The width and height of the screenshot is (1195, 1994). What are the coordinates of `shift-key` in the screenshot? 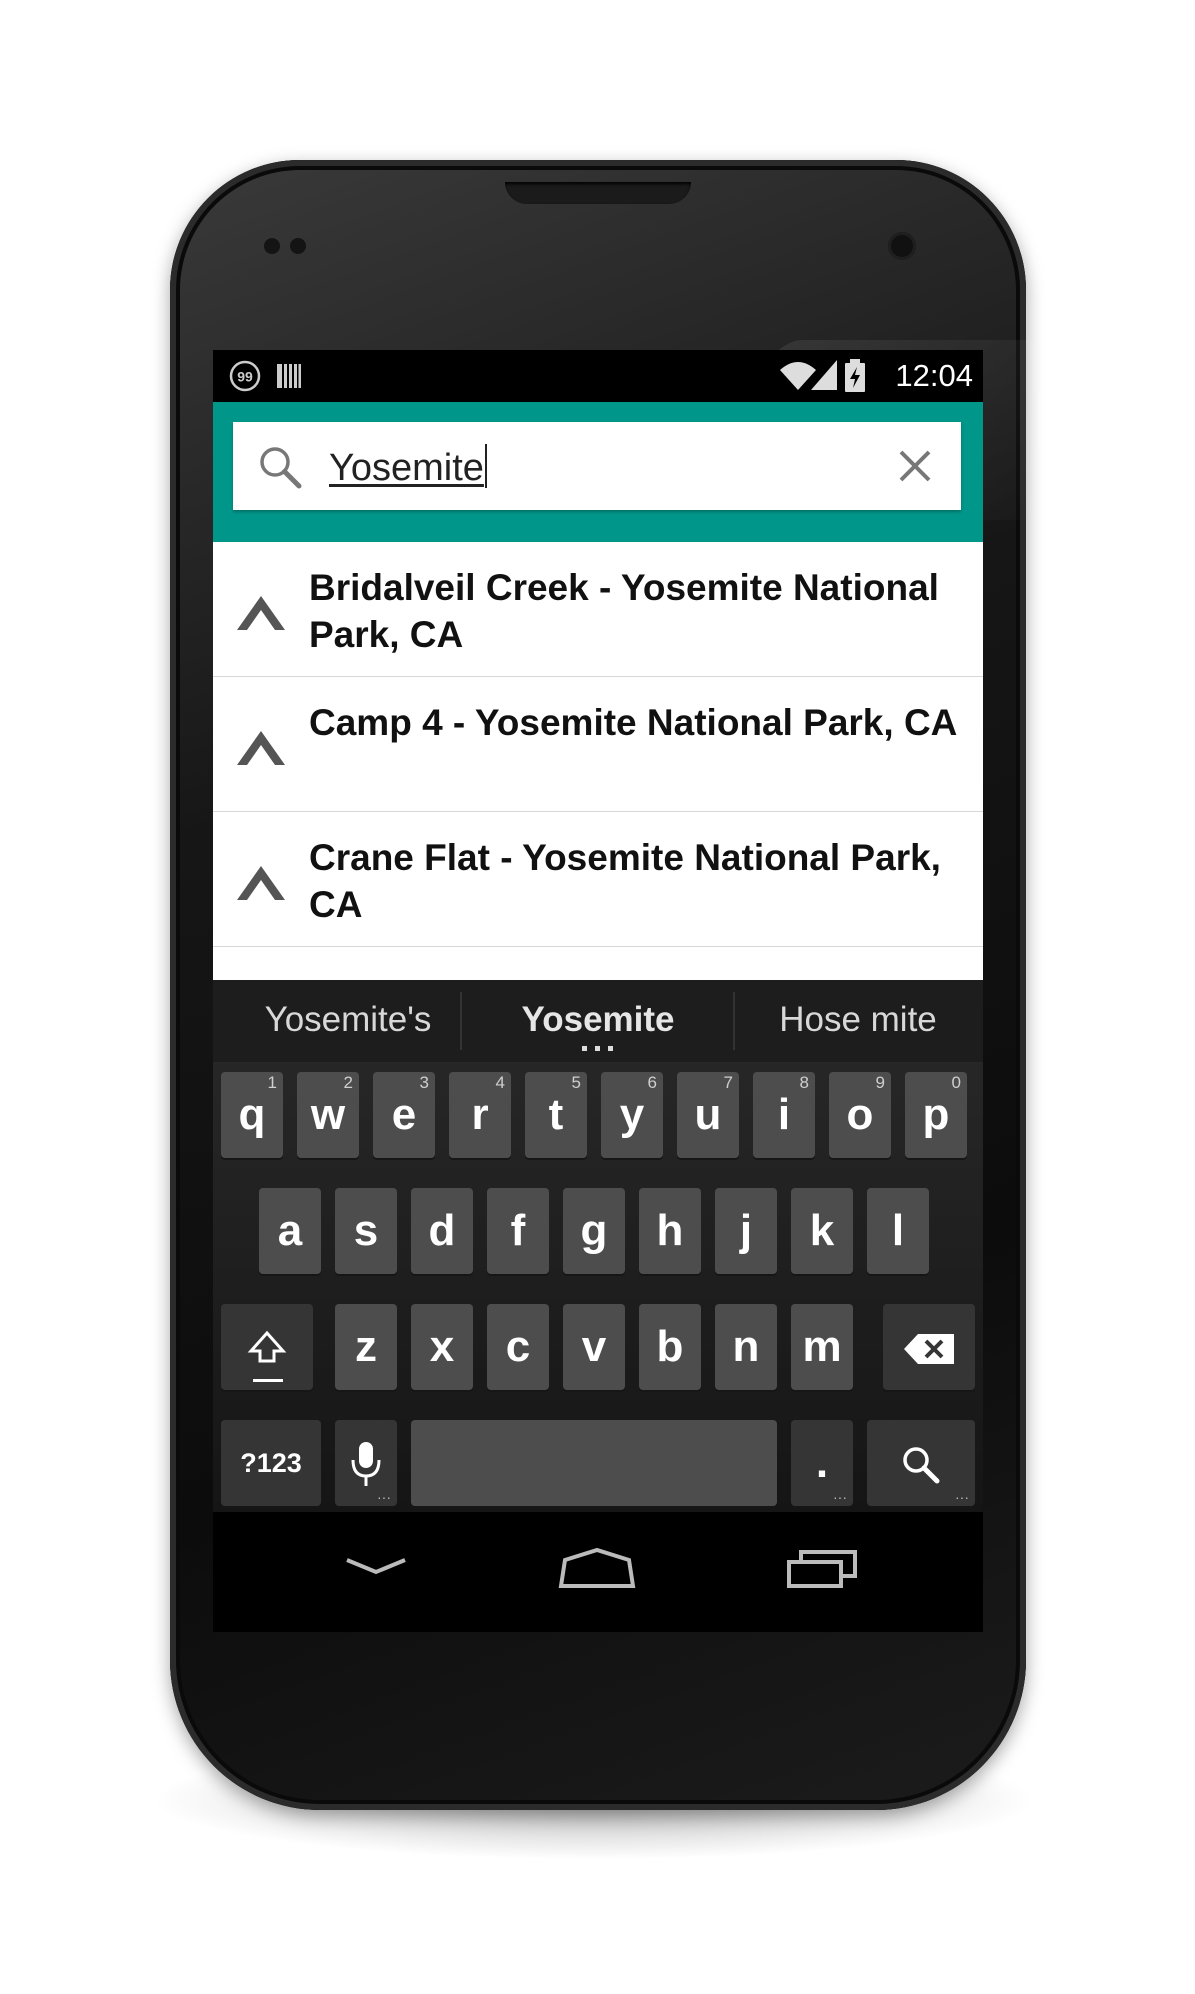 It's located at (267, 1347).